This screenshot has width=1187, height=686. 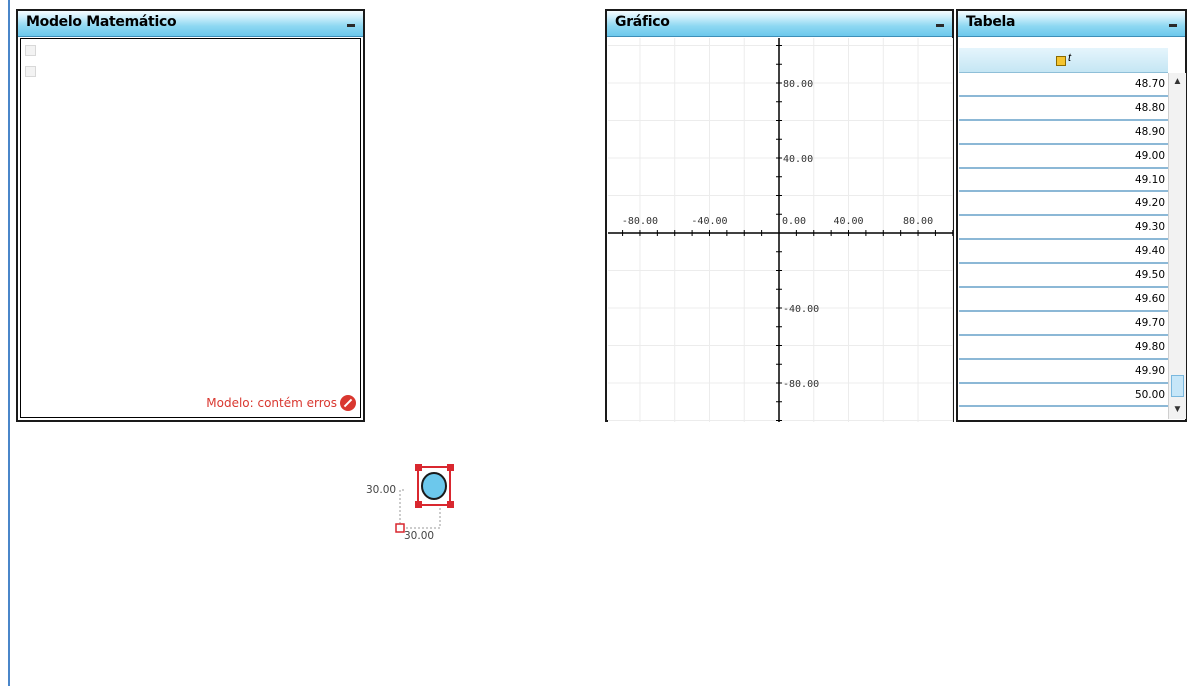 What do you see at coordinates (848, 221) in the screenshot?
I see `x-tick-label: 40.00` at bounding box center [848, 221].